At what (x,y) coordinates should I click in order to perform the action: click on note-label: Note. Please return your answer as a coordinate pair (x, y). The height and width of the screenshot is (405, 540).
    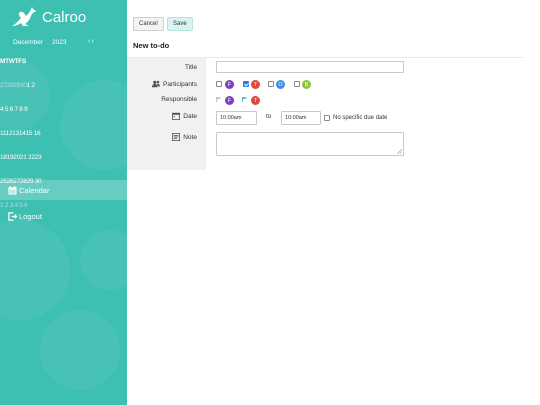
    Looking at the image, I should click on (184, 137).